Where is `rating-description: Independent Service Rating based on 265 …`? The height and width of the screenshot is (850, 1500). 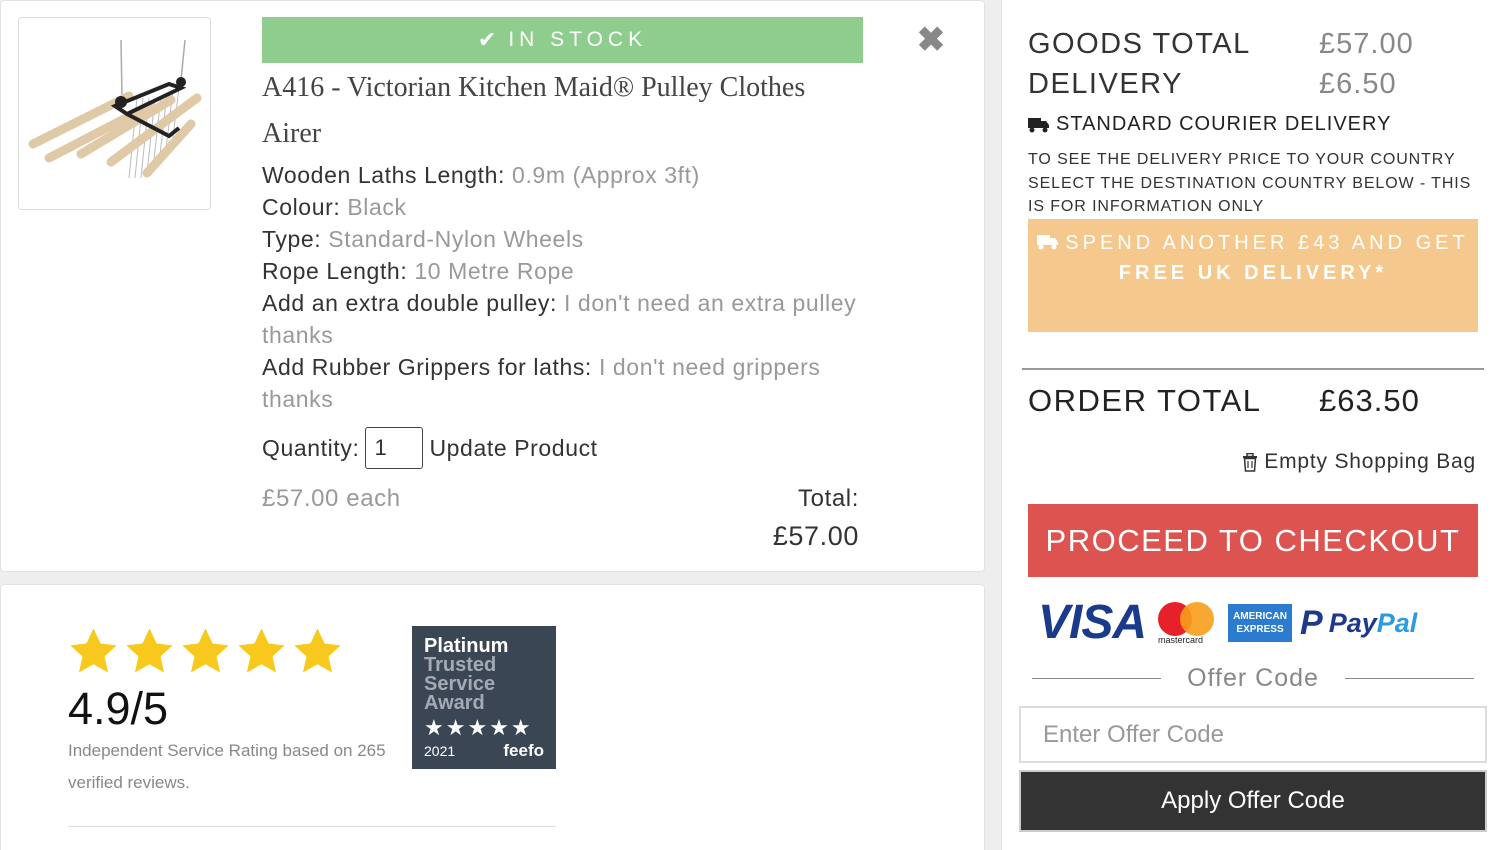
rating-description: Independent Service Rating based on 265 … is located at coordinates (227, 766).